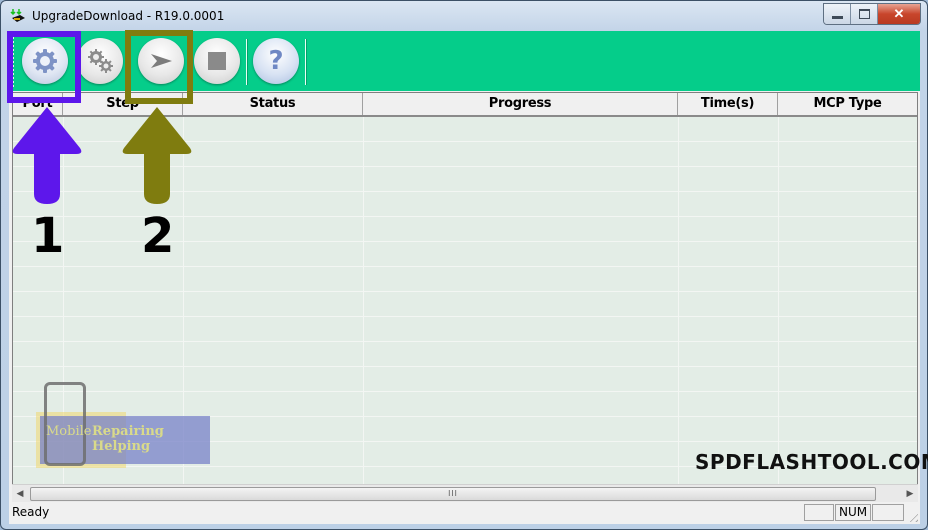 This screenshot has height=530, width=928. What do you see at coordinates (837, 14) in the screenshot?
I see `minimize-button` at bounding box center [837, 14].